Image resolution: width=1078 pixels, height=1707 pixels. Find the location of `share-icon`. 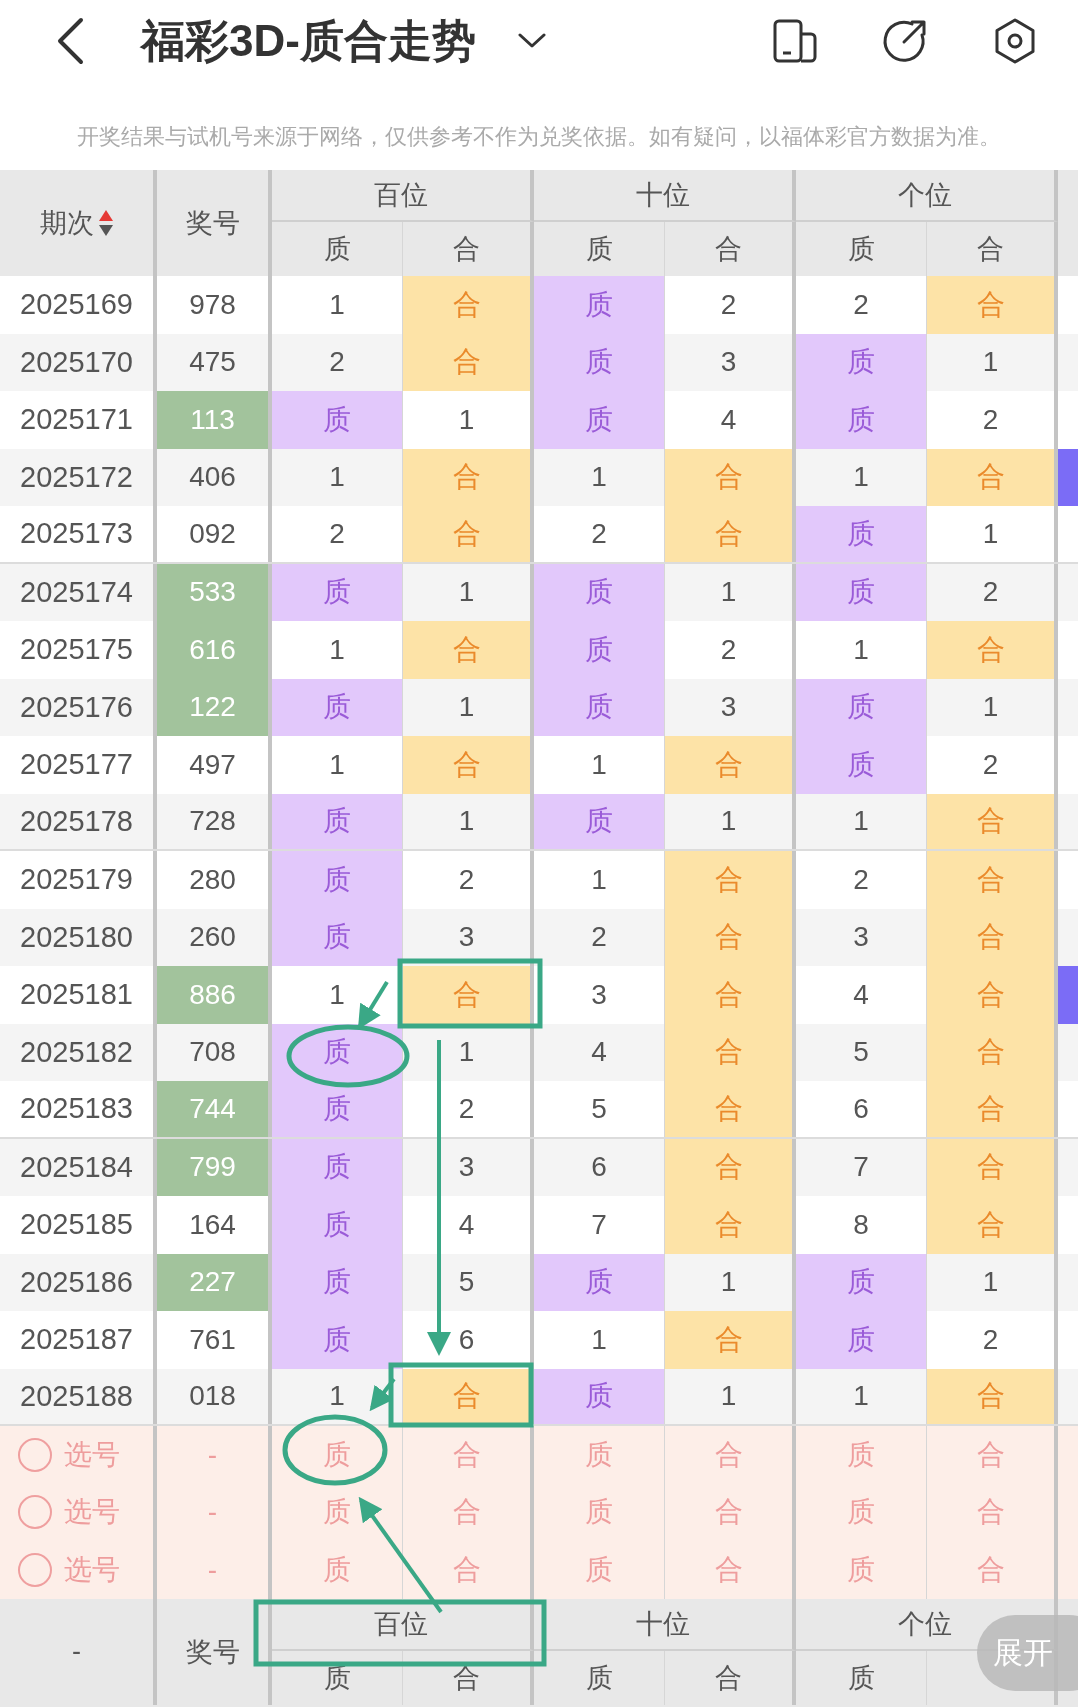

share-icon is located at coordinates (905, 41).